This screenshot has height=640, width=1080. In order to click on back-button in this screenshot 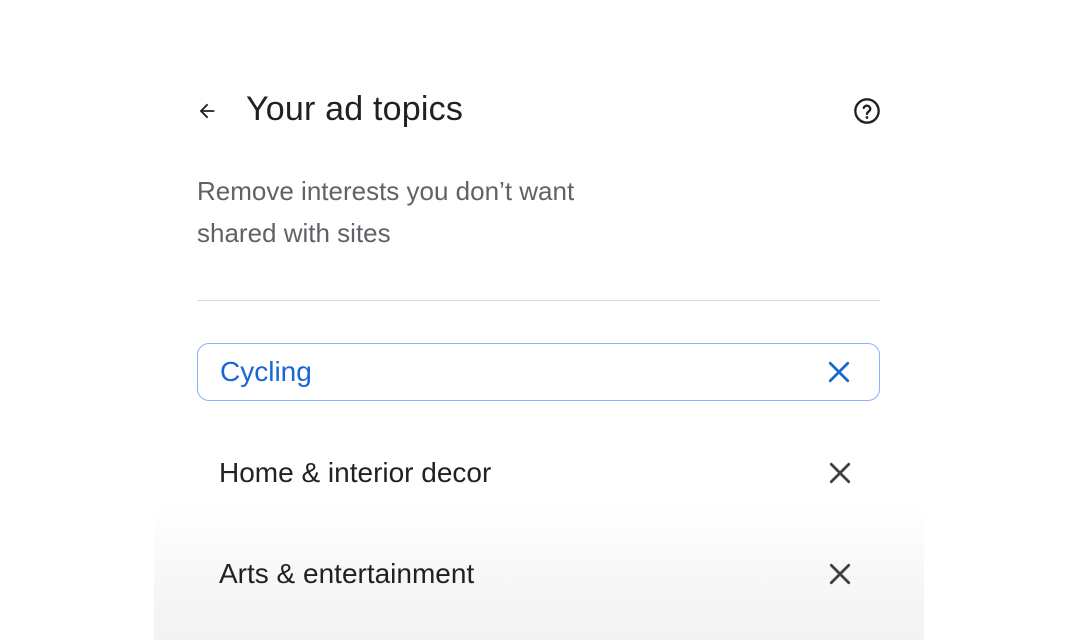, I will do `click(207, 111)`.